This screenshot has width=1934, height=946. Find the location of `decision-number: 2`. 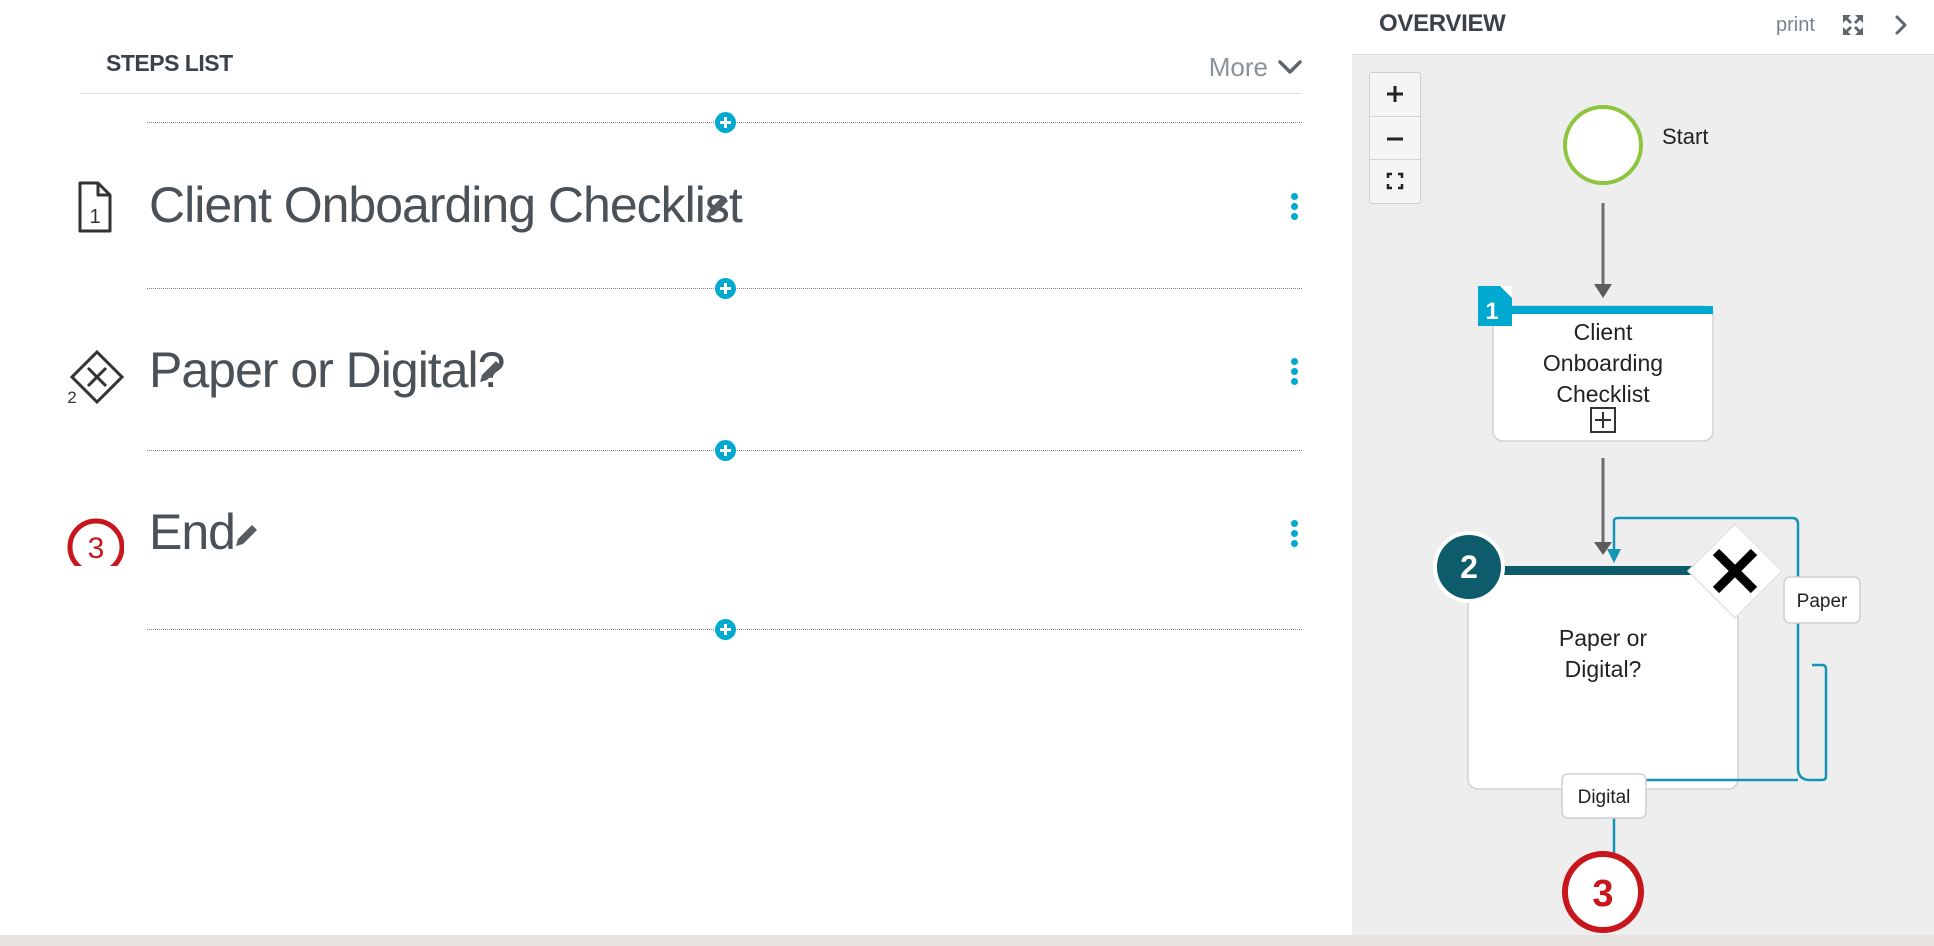

decision-number: 2 is located at coordinates (1469, 567).